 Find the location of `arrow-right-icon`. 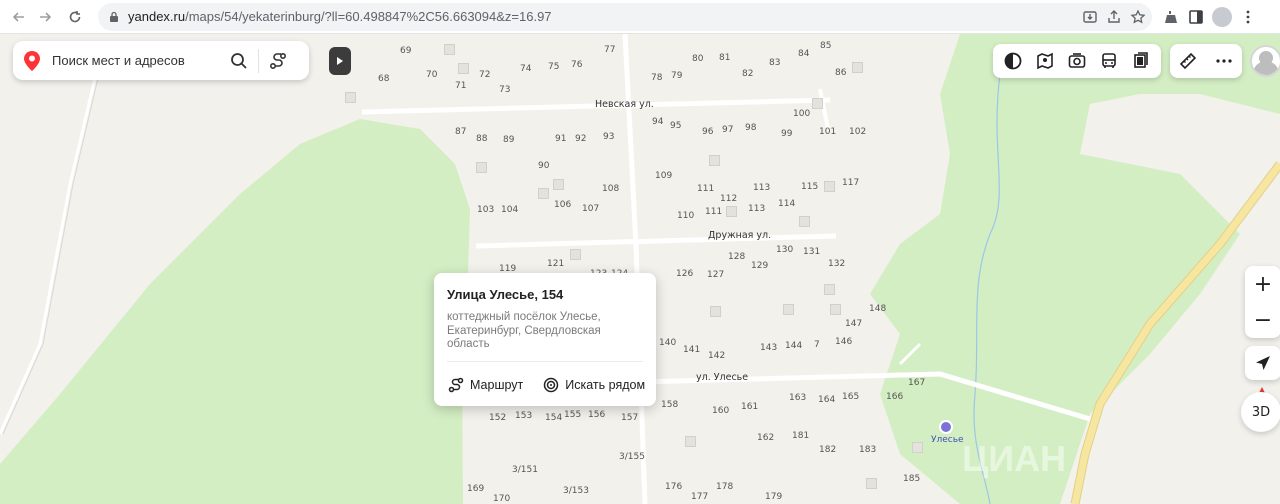

arrow-right-icon is located at coordinates (46, 16).